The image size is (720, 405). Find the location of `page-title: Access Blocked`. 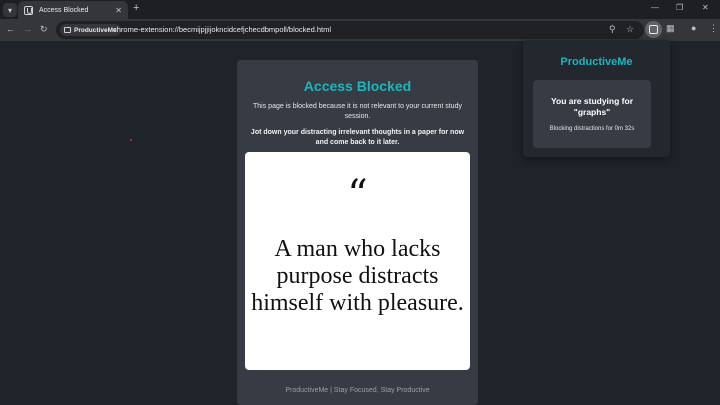

page-title: Access Blocked is located at coordinates (357, 86).